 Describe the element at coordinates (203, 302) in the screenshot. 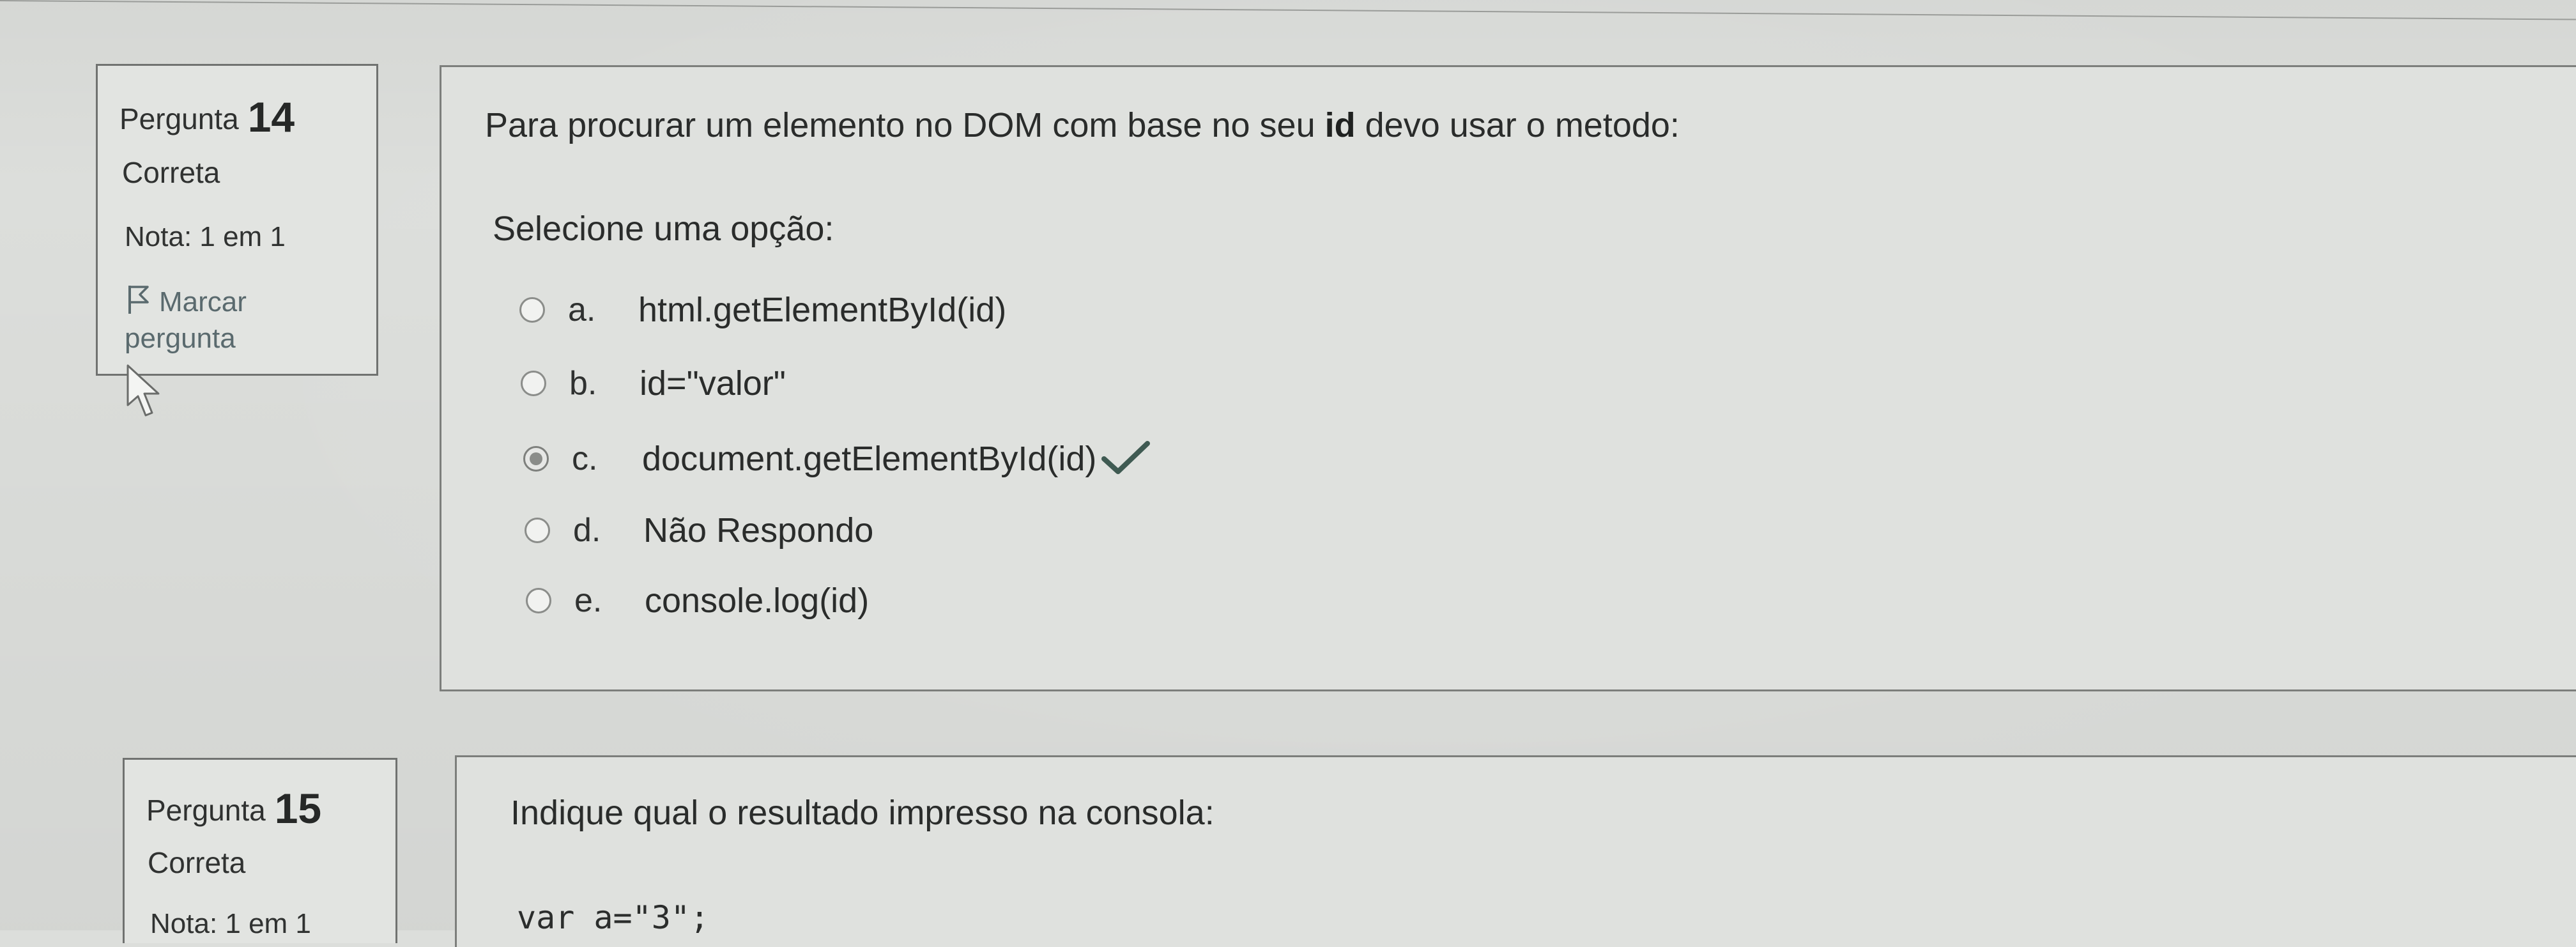

I see `flag-label-line1: Marcar` at that location.